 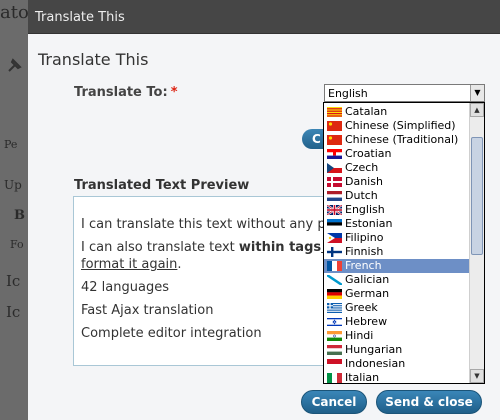 What do you see at coordinates (397, 112) in the screenshot?
I see `language-option: Catalan` at bounding box center [397, 112].